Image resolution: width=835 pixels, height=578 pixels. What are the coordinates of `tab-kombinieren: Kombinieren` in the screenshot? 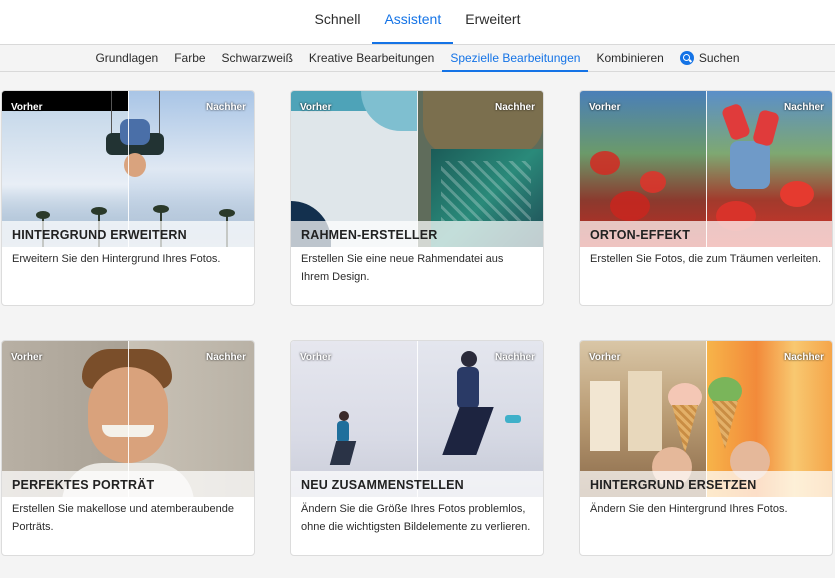 It's located at (629, 58).